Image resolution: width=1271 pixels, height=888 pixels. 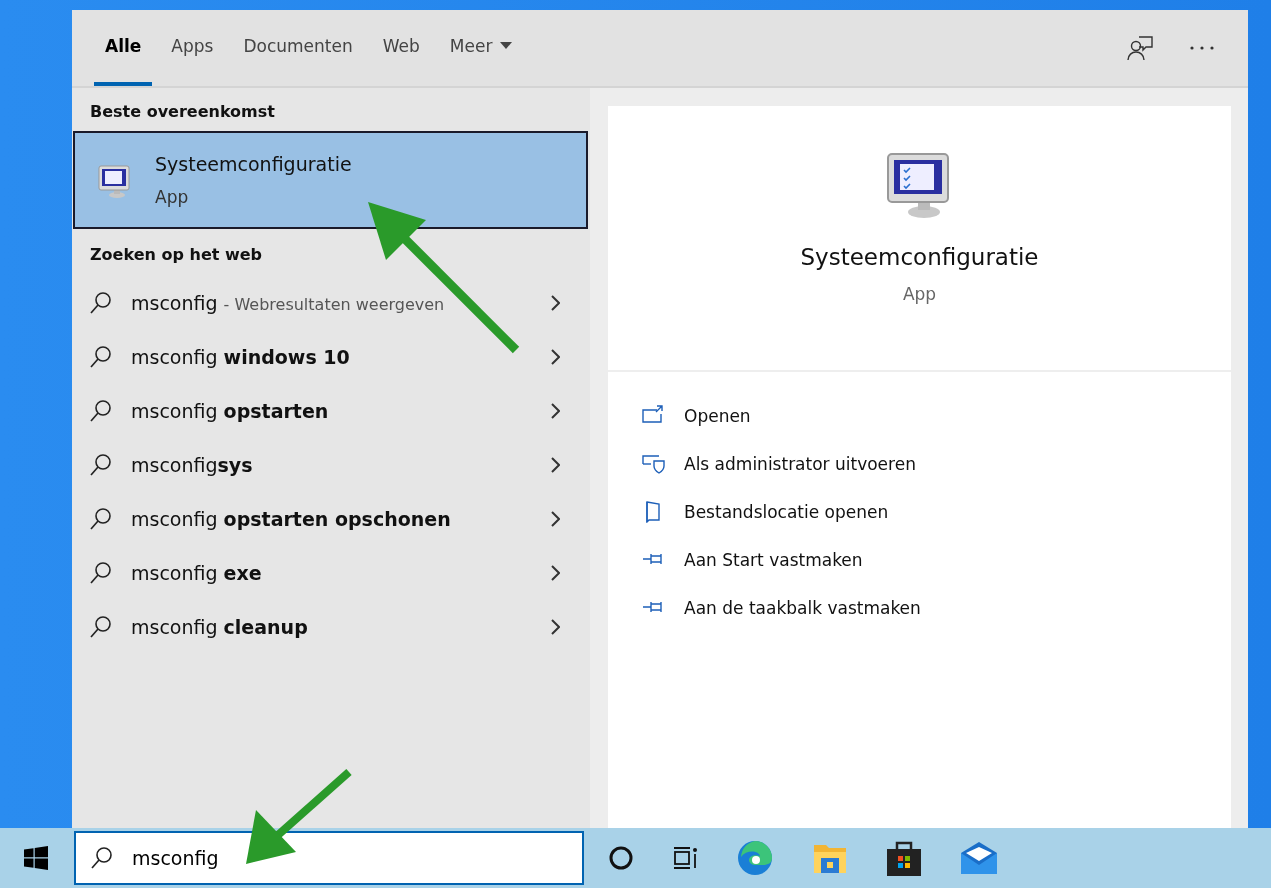 I want to click on section-heading: Beste overeenkomst, so click(x=182, y=112).